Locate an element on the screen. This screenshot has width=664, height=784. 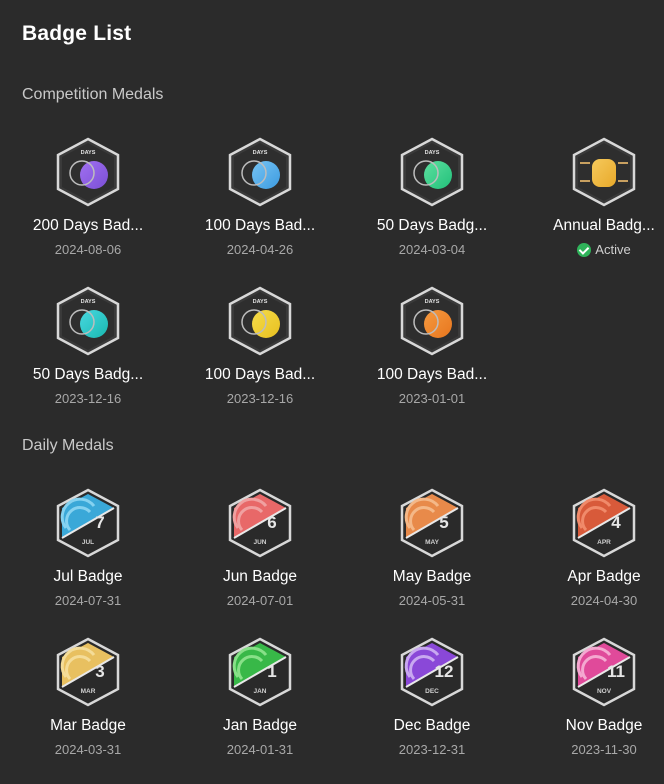
badge-item: DAYS 200 Days Bad... 2024-08-06 is located at coordinates (88, 193).